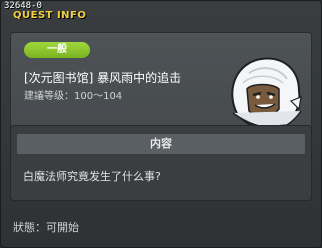 The image size is (322, 248). What do you see at coordinates (92, 176) in the screenshot?
I see `content-text: 白魔法师究竟发生了什么事?` at bounding box center [92, 176].